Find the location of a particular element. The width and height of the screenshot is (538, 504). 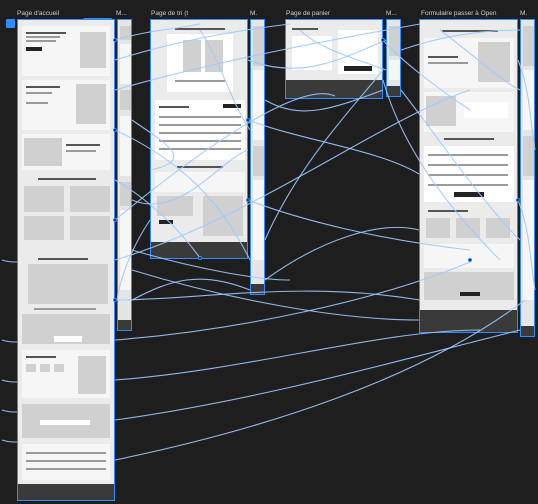

cart-items is located at coordinates (312, 53).